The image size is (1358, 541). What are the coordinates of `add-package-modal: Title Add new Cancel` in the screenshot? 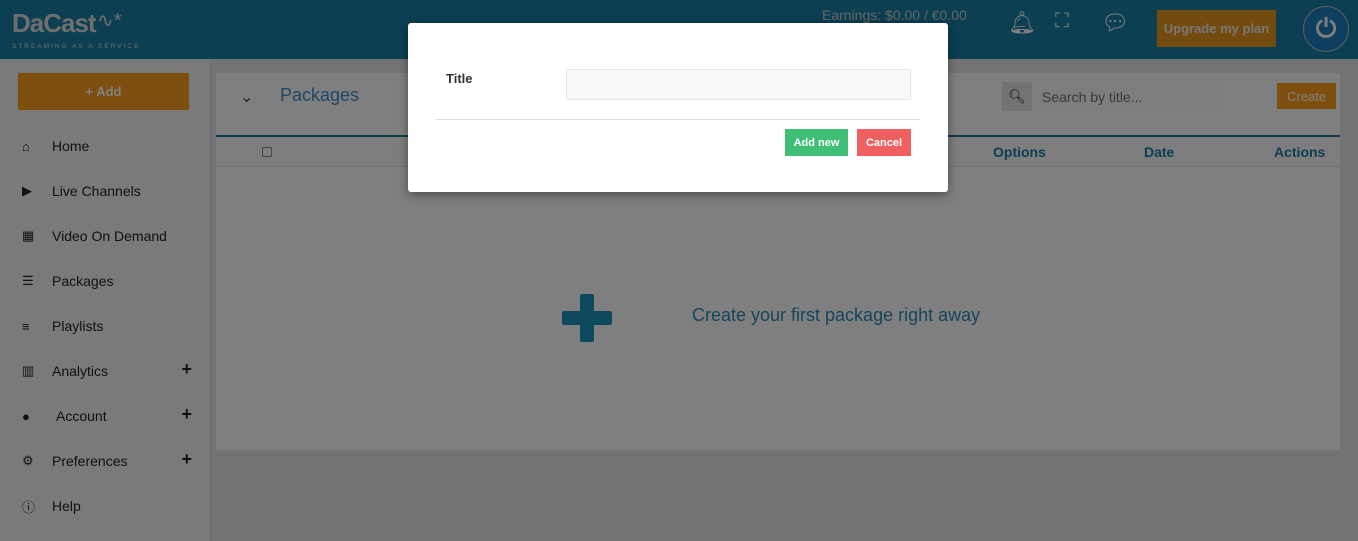 It's located at (678, 107).